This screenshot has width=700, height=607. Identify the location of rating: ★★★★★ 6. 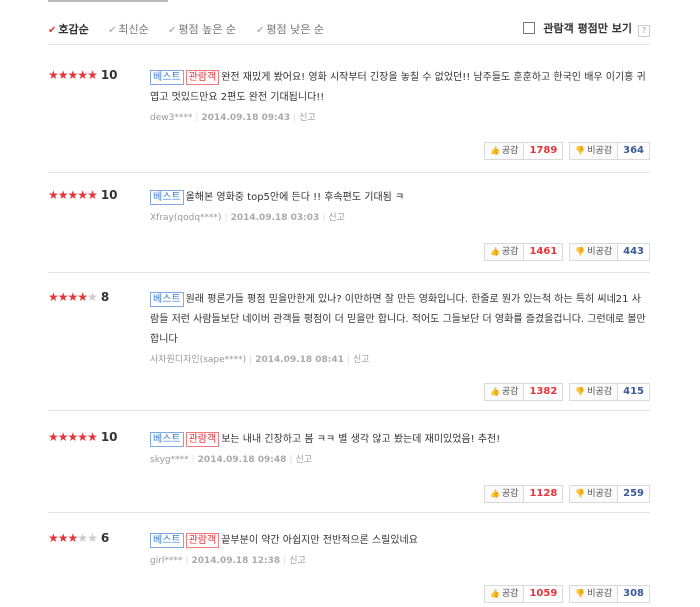
(98, 538).